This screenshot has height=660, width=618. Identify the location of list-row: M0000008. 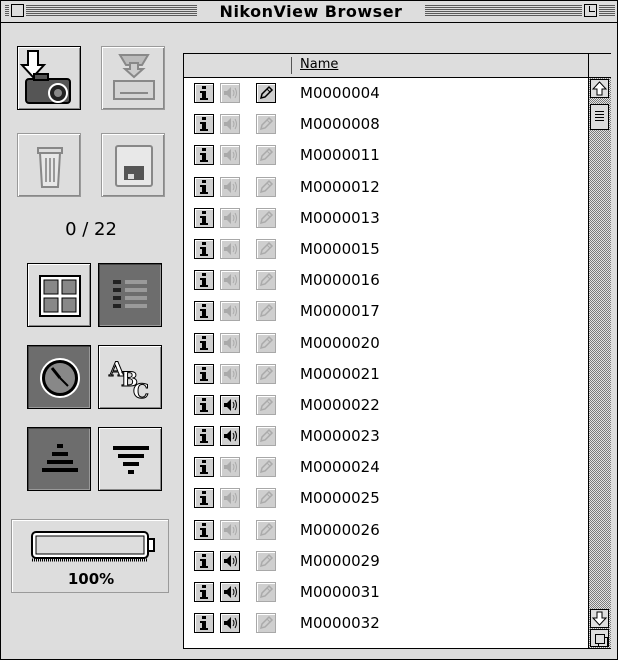
(386, 124).